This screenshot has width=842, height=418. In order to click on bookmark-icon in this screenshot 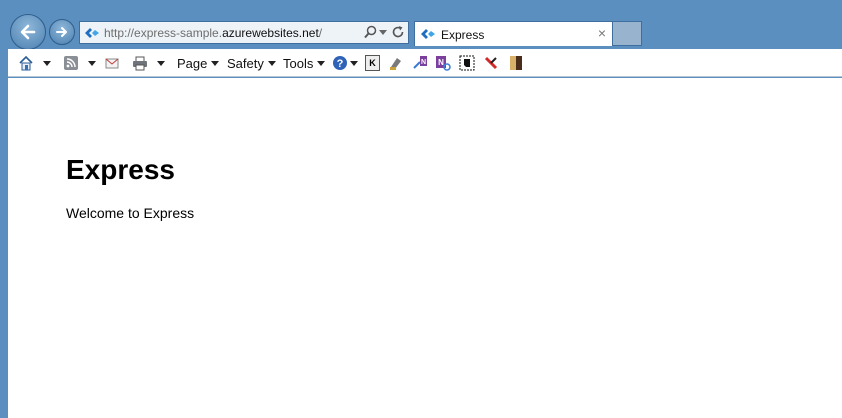, I will do `click(516, 63)`.